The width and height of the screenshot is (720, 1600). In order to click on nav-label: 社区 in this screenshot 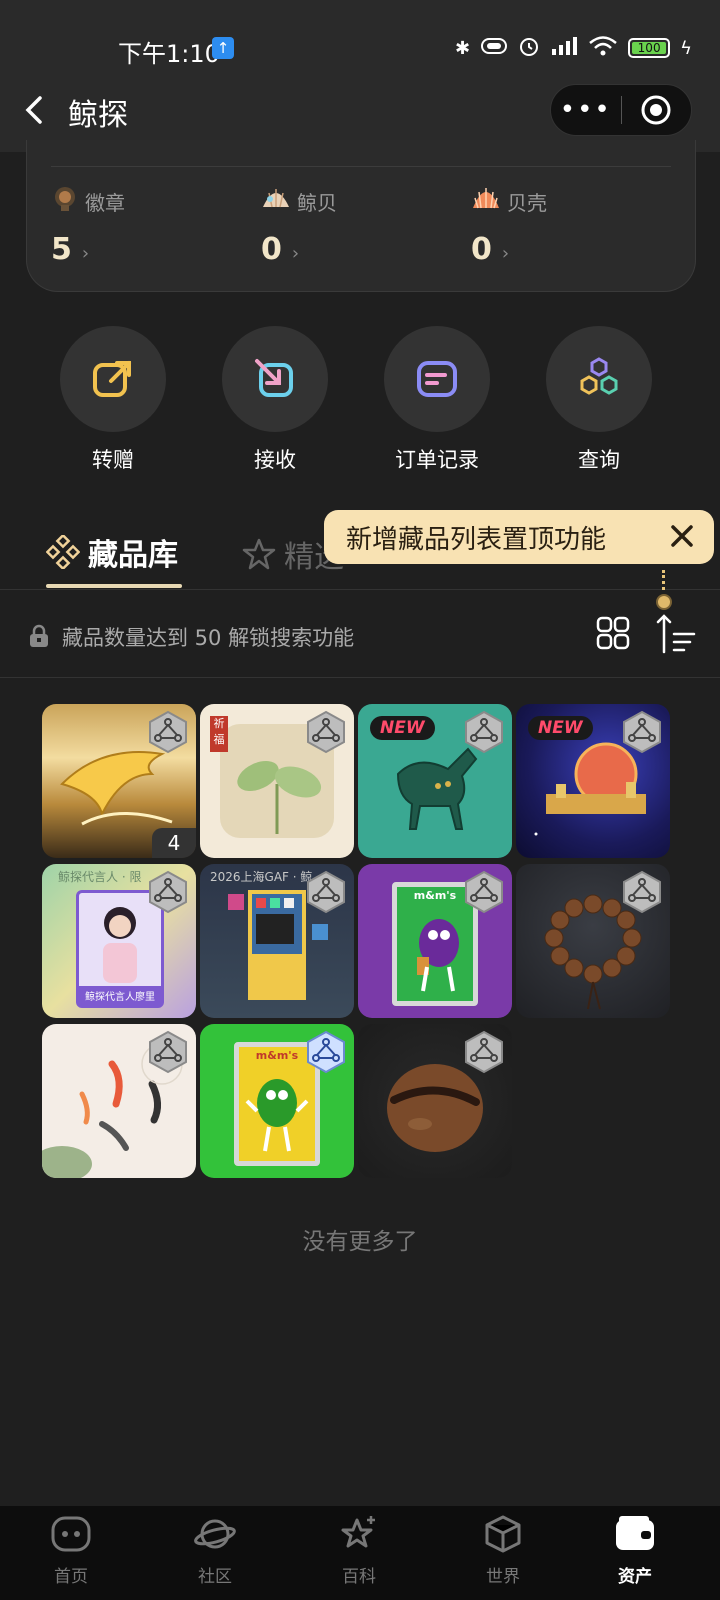, I will do `click(215, 1577)`.